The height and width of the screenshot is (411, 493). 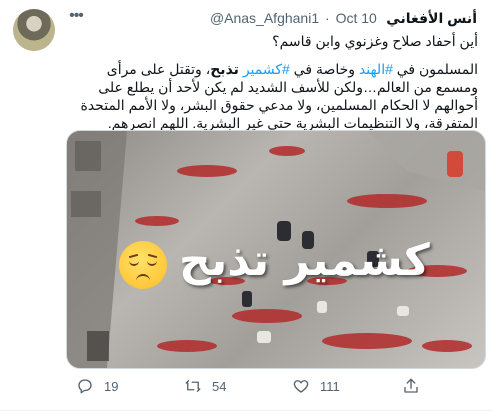 I want to click on like-button: 111, so click(x=316, y=386).